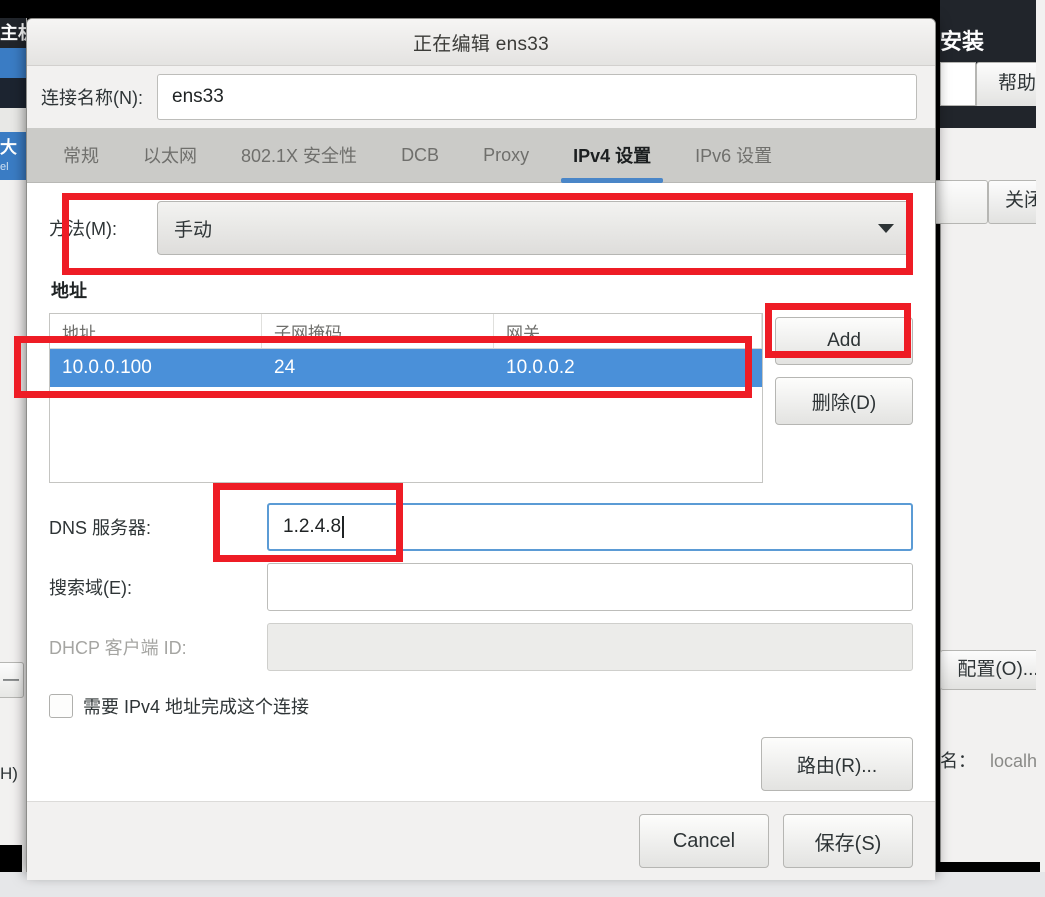 This screenshot has height=897, width=1045. I want to click on dhcp-client-id-row: DHCP 客户端 ID:, so click(481, 647).